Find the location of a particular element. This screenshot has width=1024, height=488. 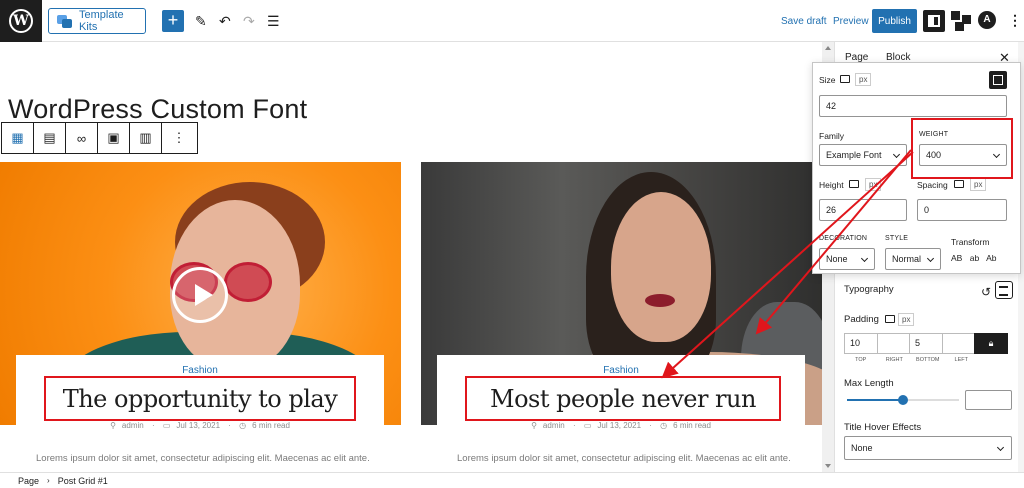

breadcrumb-root: Page is located at coordinates (28, 481).